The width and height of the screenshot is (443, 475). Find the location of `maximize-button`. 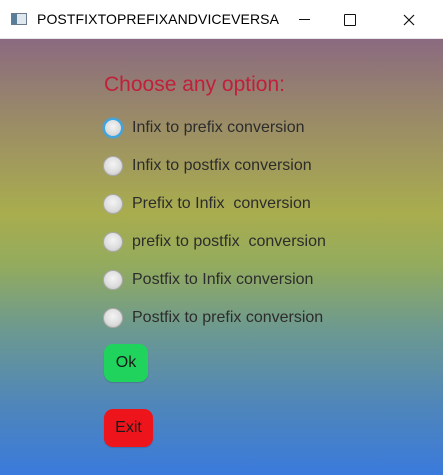

maximize-button is located at coordinates (350, 19).